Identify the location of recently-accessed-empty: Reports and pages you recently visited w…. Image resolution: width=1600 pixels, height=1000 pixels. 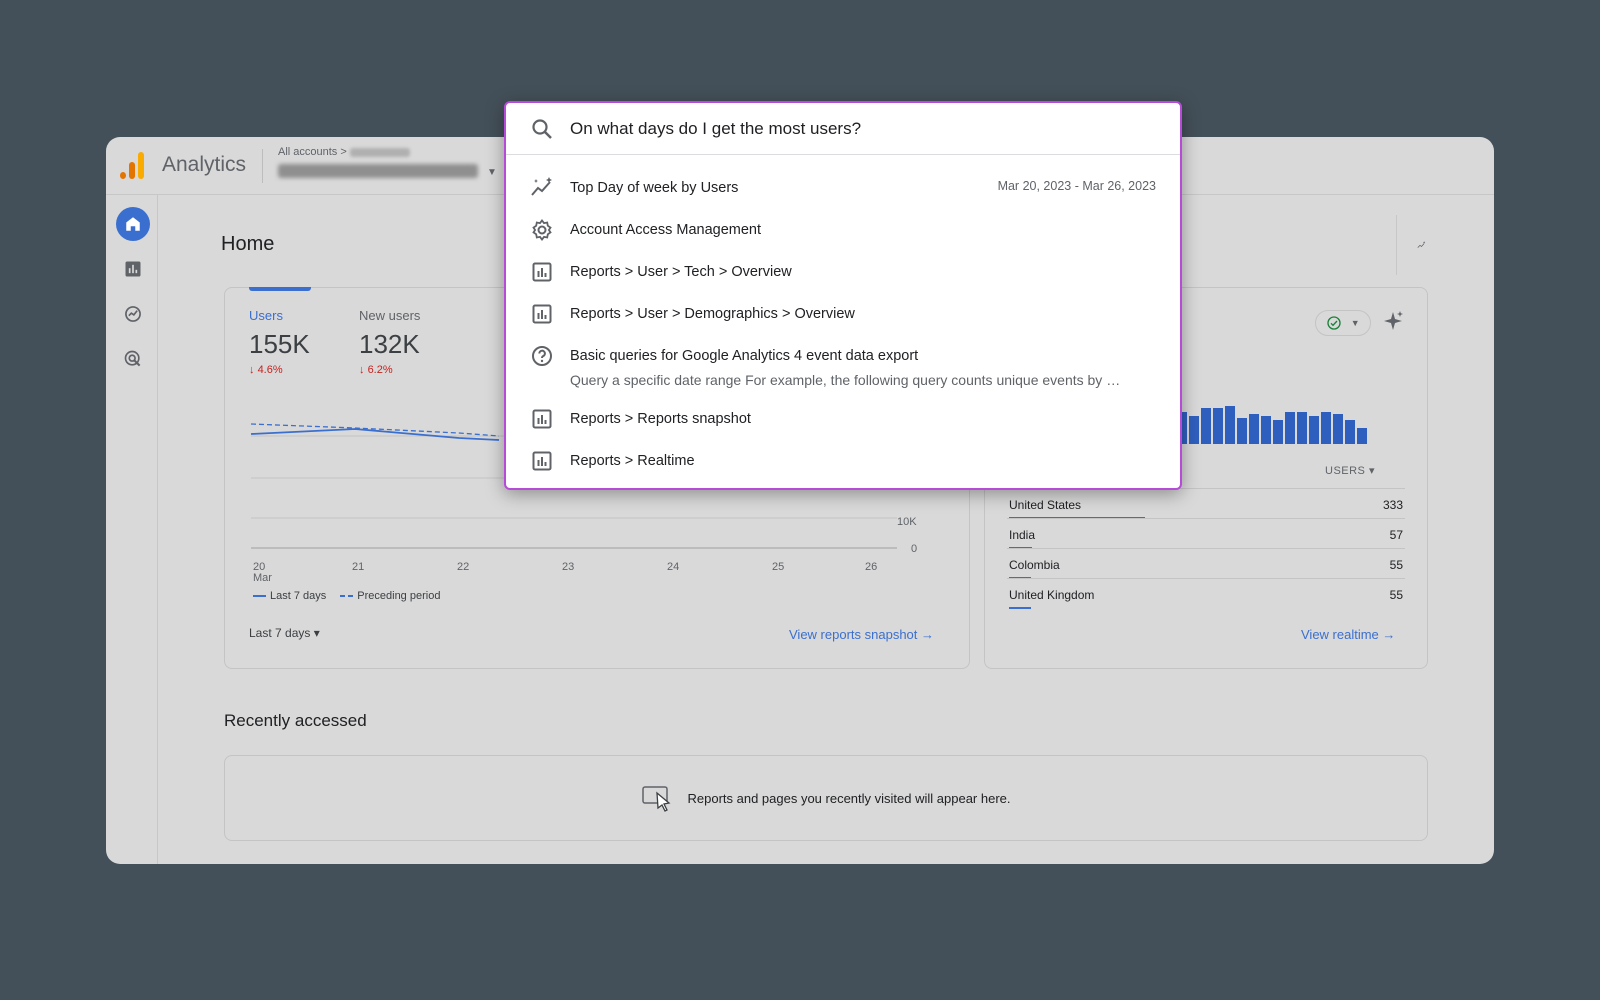
(826, 798).